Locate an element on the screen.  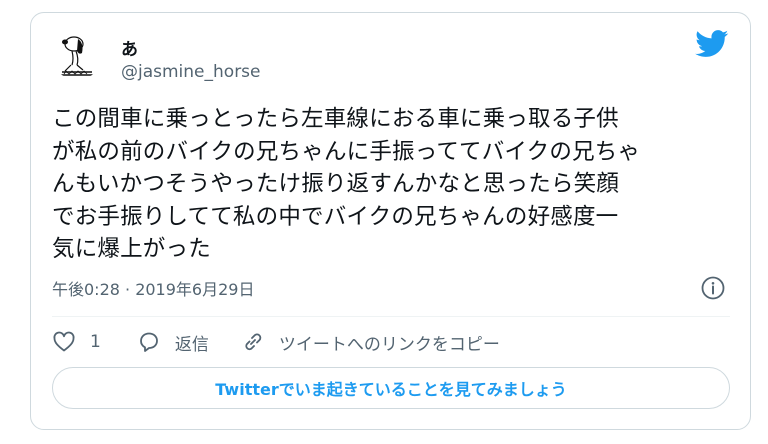
avatar is located at coordinates (77, 55).